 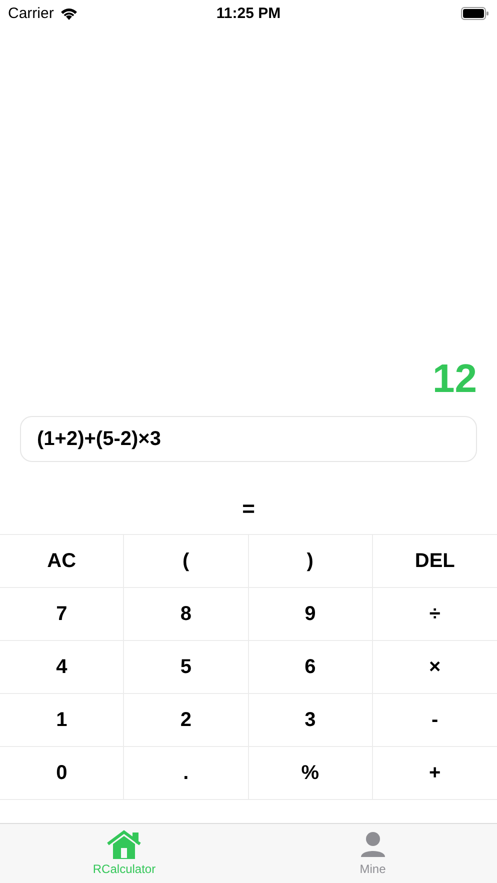 What do you see at coordinates (248, 13) in the screenshot?
I see `clock-time: 11:25 PM` at bounding box center [248, 13].